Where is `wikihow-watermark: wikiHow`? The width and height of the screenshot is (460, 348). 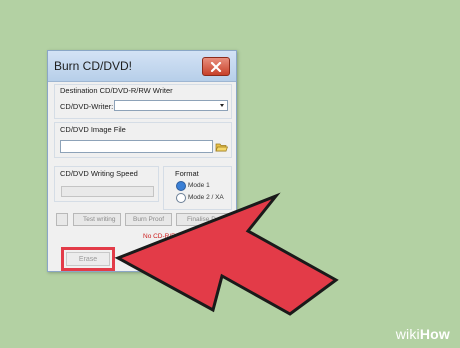
wikihow-watermark: wikiHow is located at coordinates (423, 334).